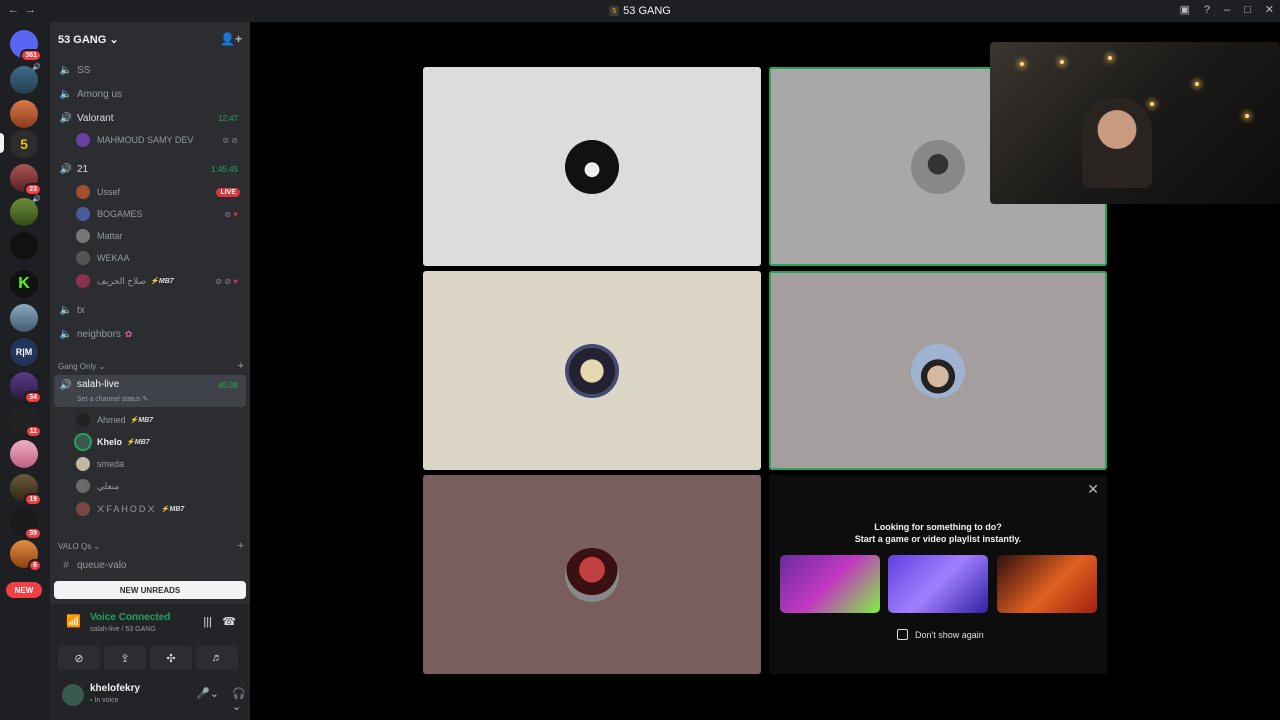 The height and width of the screenshot is (720, 1280). I want to click on voice-user: MAHMOUD SAMY DEV ⊘ ⊘, so click(161, 140).